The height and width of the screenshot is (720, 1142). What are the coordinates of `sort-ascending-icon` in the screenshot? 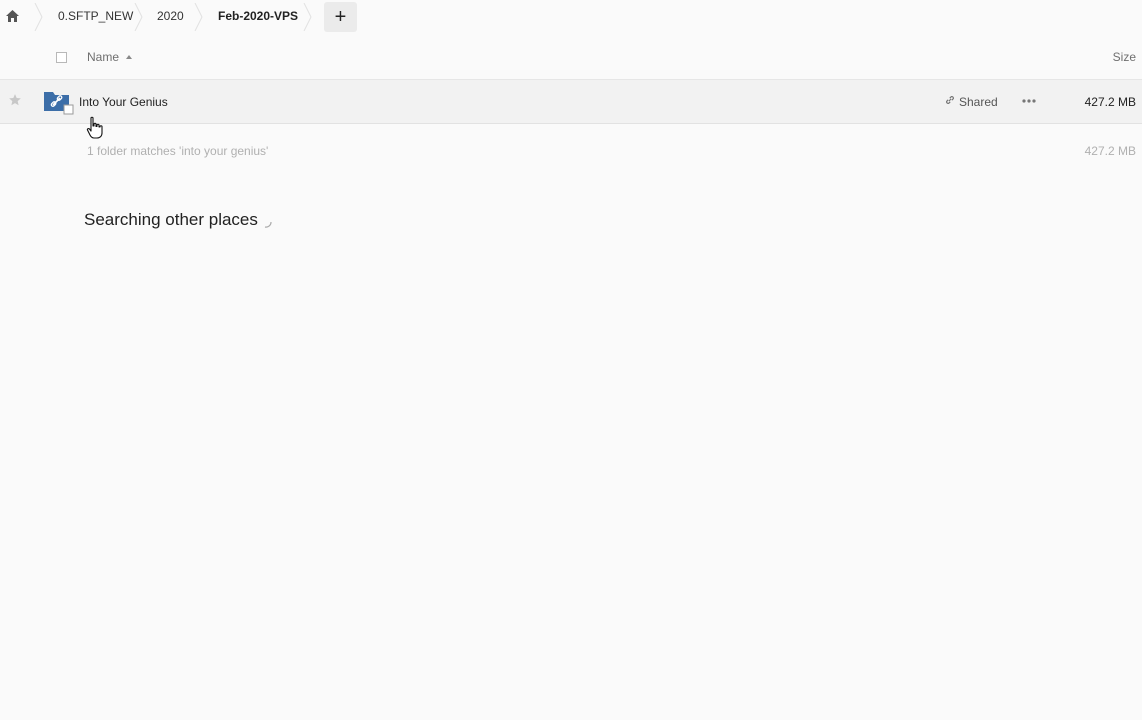 It's located at (129, 57).